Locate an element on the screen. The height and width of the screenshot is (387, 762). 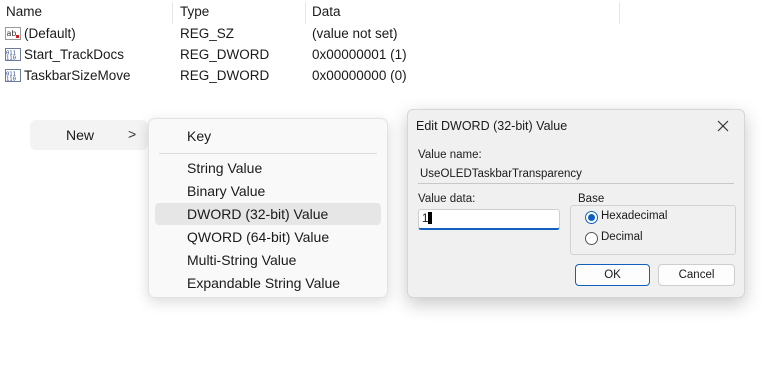
context-menu-new-item: New > is located at coordinates (89, 135).